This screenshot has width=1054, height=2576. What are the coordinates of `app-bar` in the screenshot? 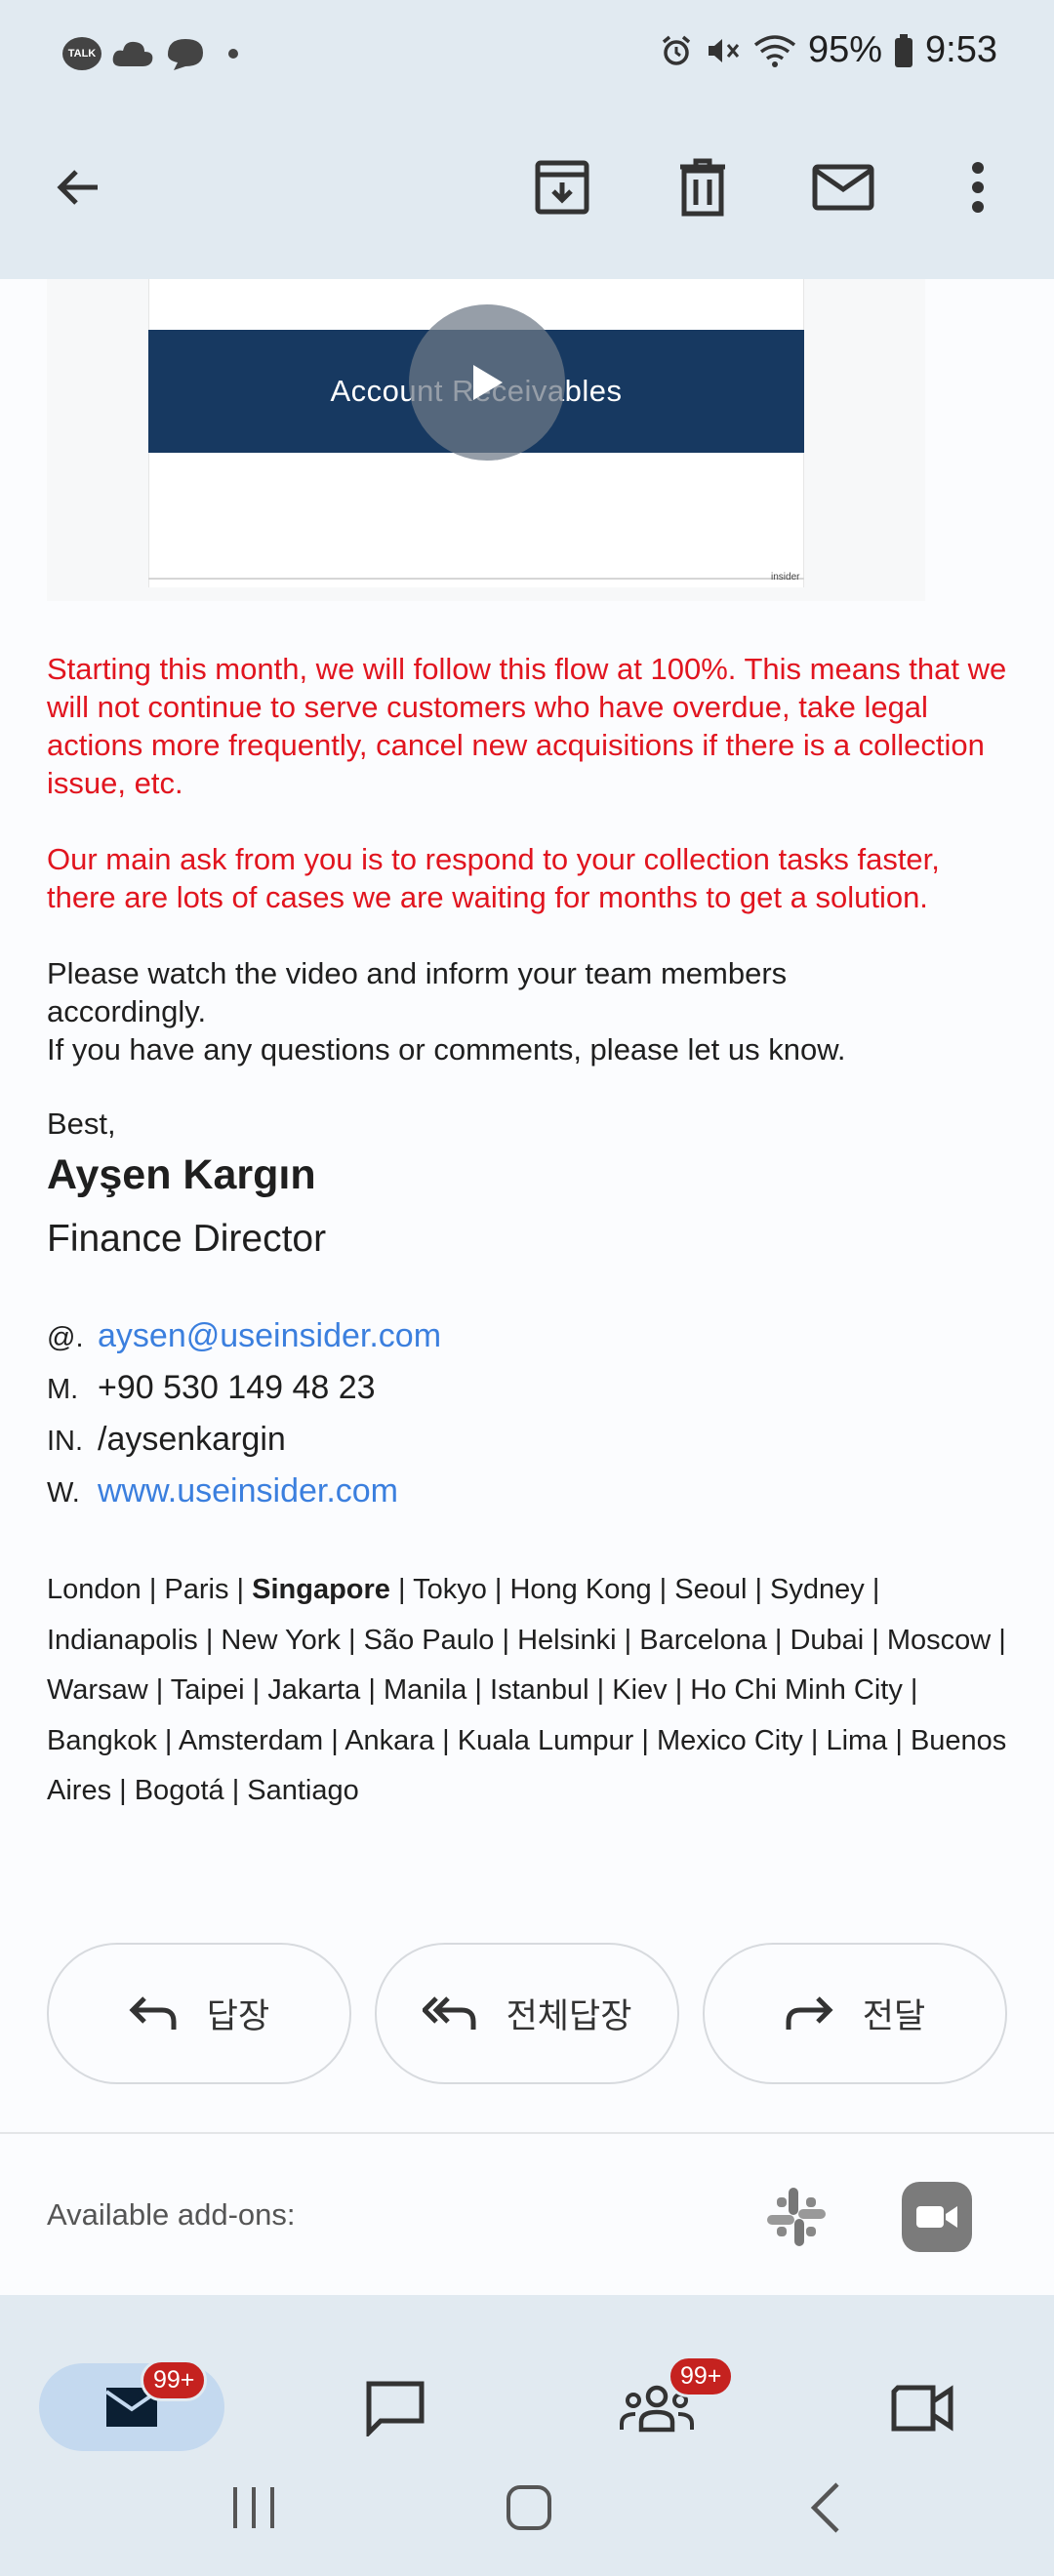 It's located at (527, 198).